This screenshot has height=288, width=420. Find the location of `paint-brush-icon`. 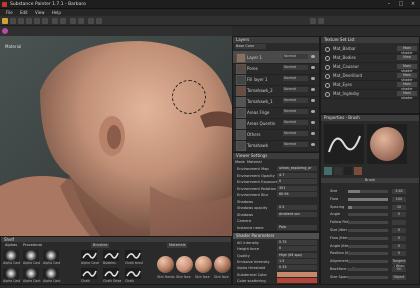

paint-brush-icon is located at coordinates (5, 21).